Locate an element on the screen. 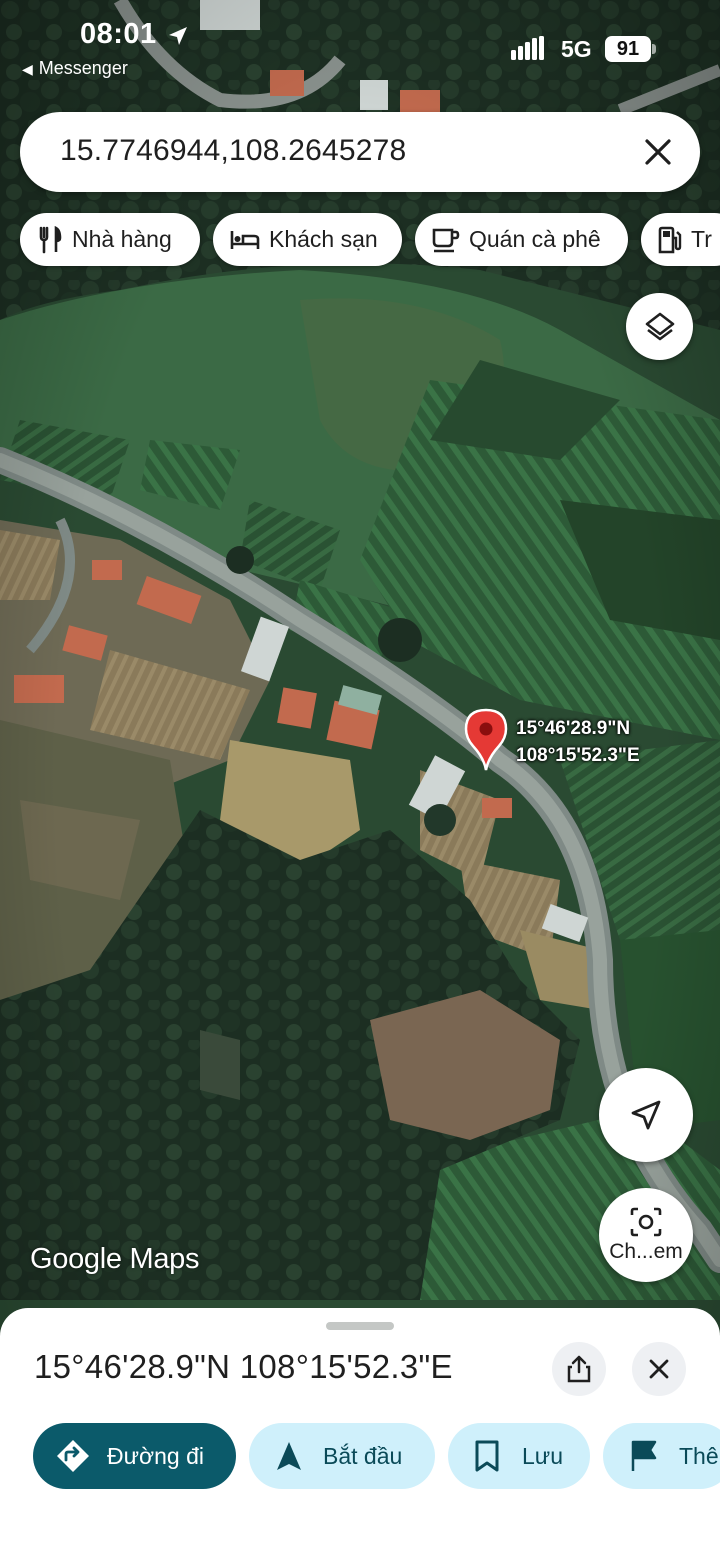 The image size is (720, 1560). save-button: Lưu is located at coordinates (519, 1456).